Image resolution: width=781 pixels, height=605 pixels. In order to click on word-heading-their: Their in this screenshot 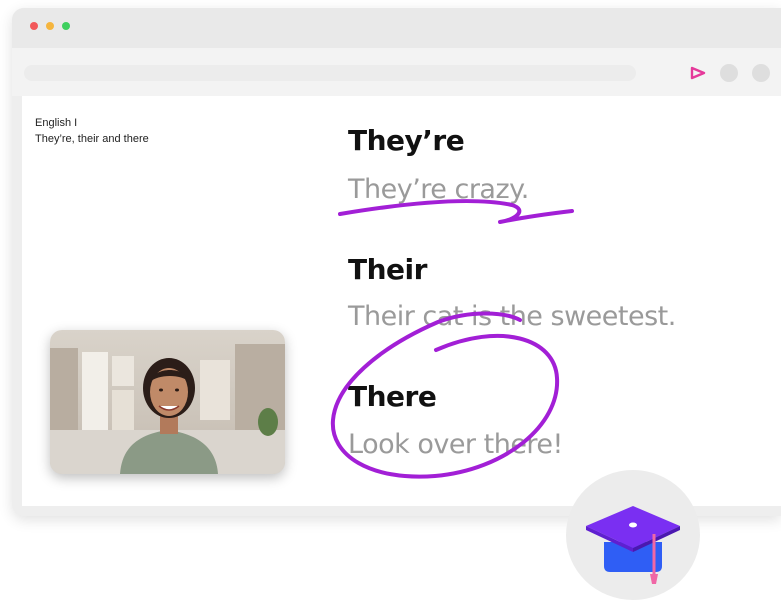, I will do `click(387, 269)`.